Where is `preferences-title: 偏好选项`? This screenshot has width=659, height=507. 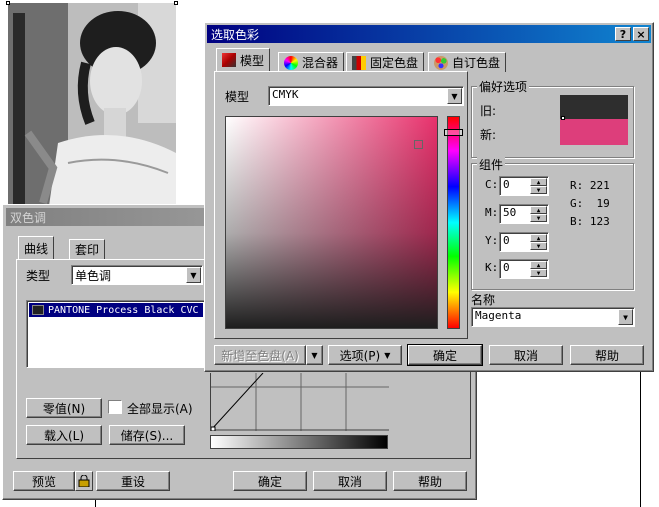
preferences-title: 偏好选项 is located at coordinates (503, 86).